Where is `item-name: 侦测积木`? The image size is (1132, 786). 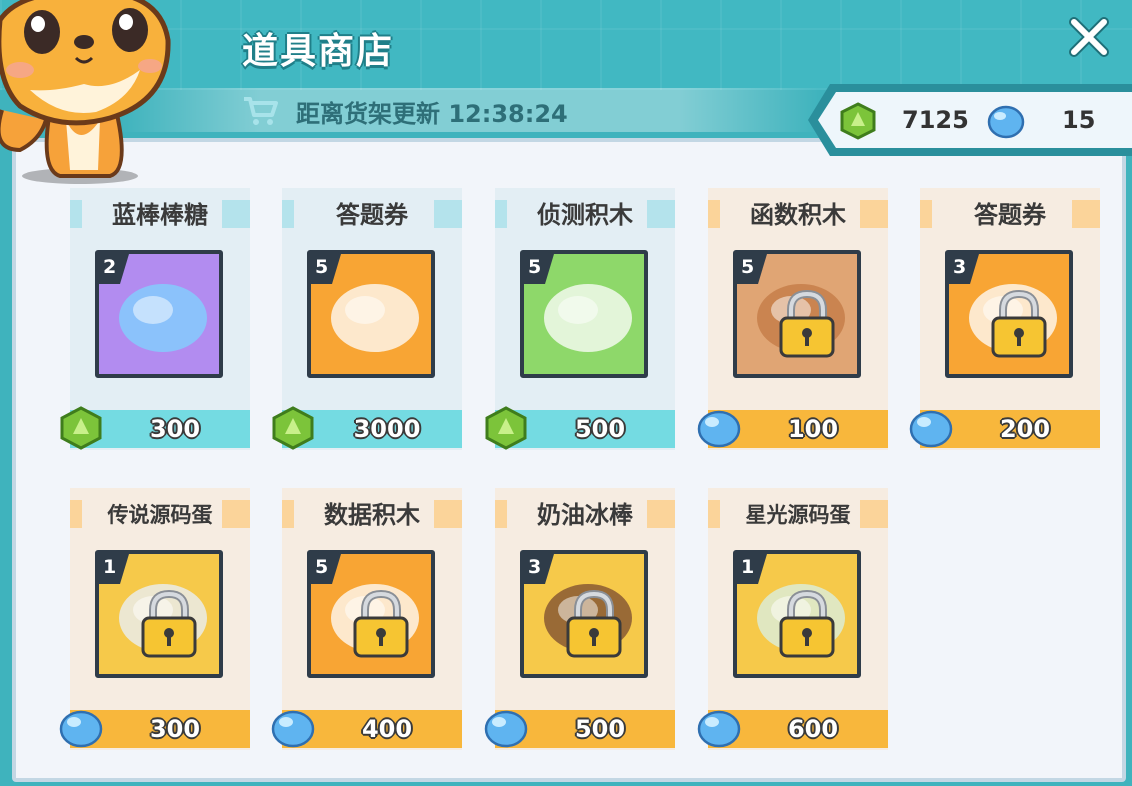
item-name: 侦测积木 is located at coordinates (585, 215).